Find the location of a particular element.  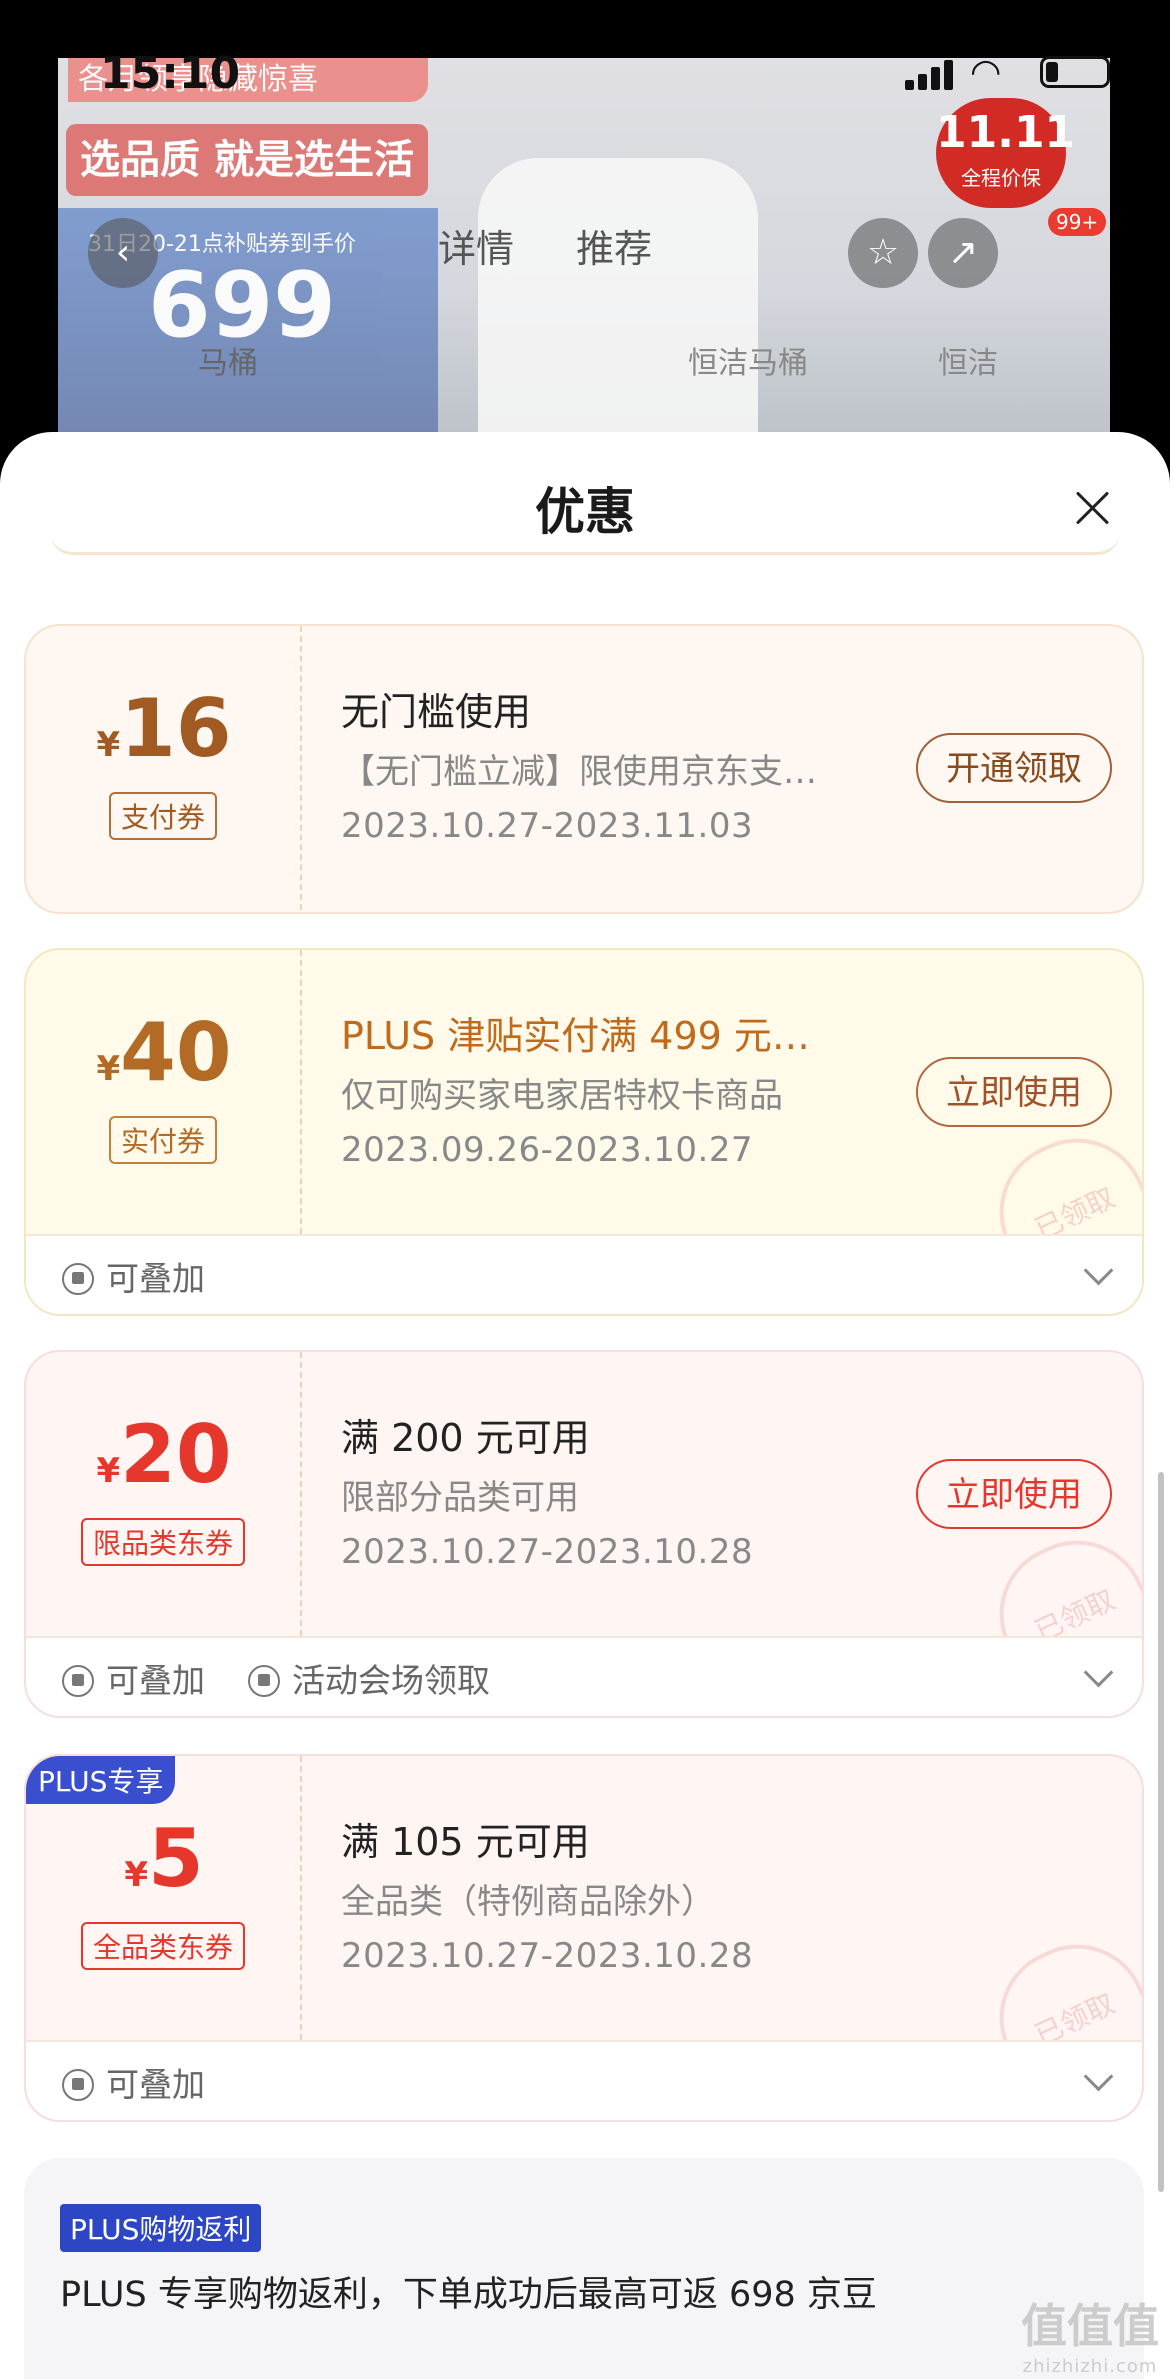

amount-value: 20 is located at coordinates (176, 1454).